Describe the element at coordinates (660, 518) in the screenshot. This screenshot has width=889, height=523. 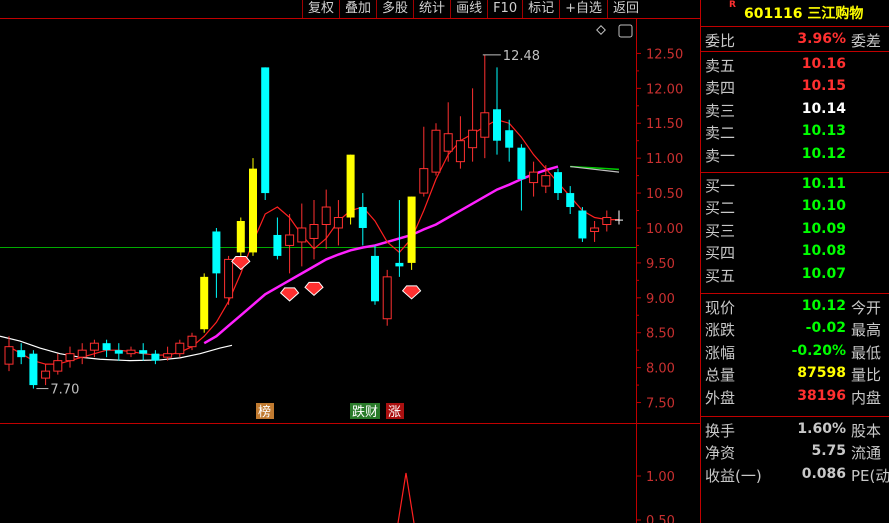
I see `sub-y-tick-label: 0.50` at that location.